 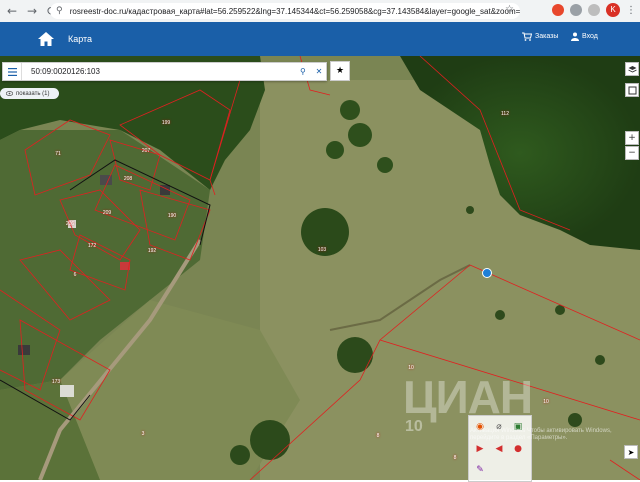 I want to click on video-icon: ▶, so click(x=480, y=449).